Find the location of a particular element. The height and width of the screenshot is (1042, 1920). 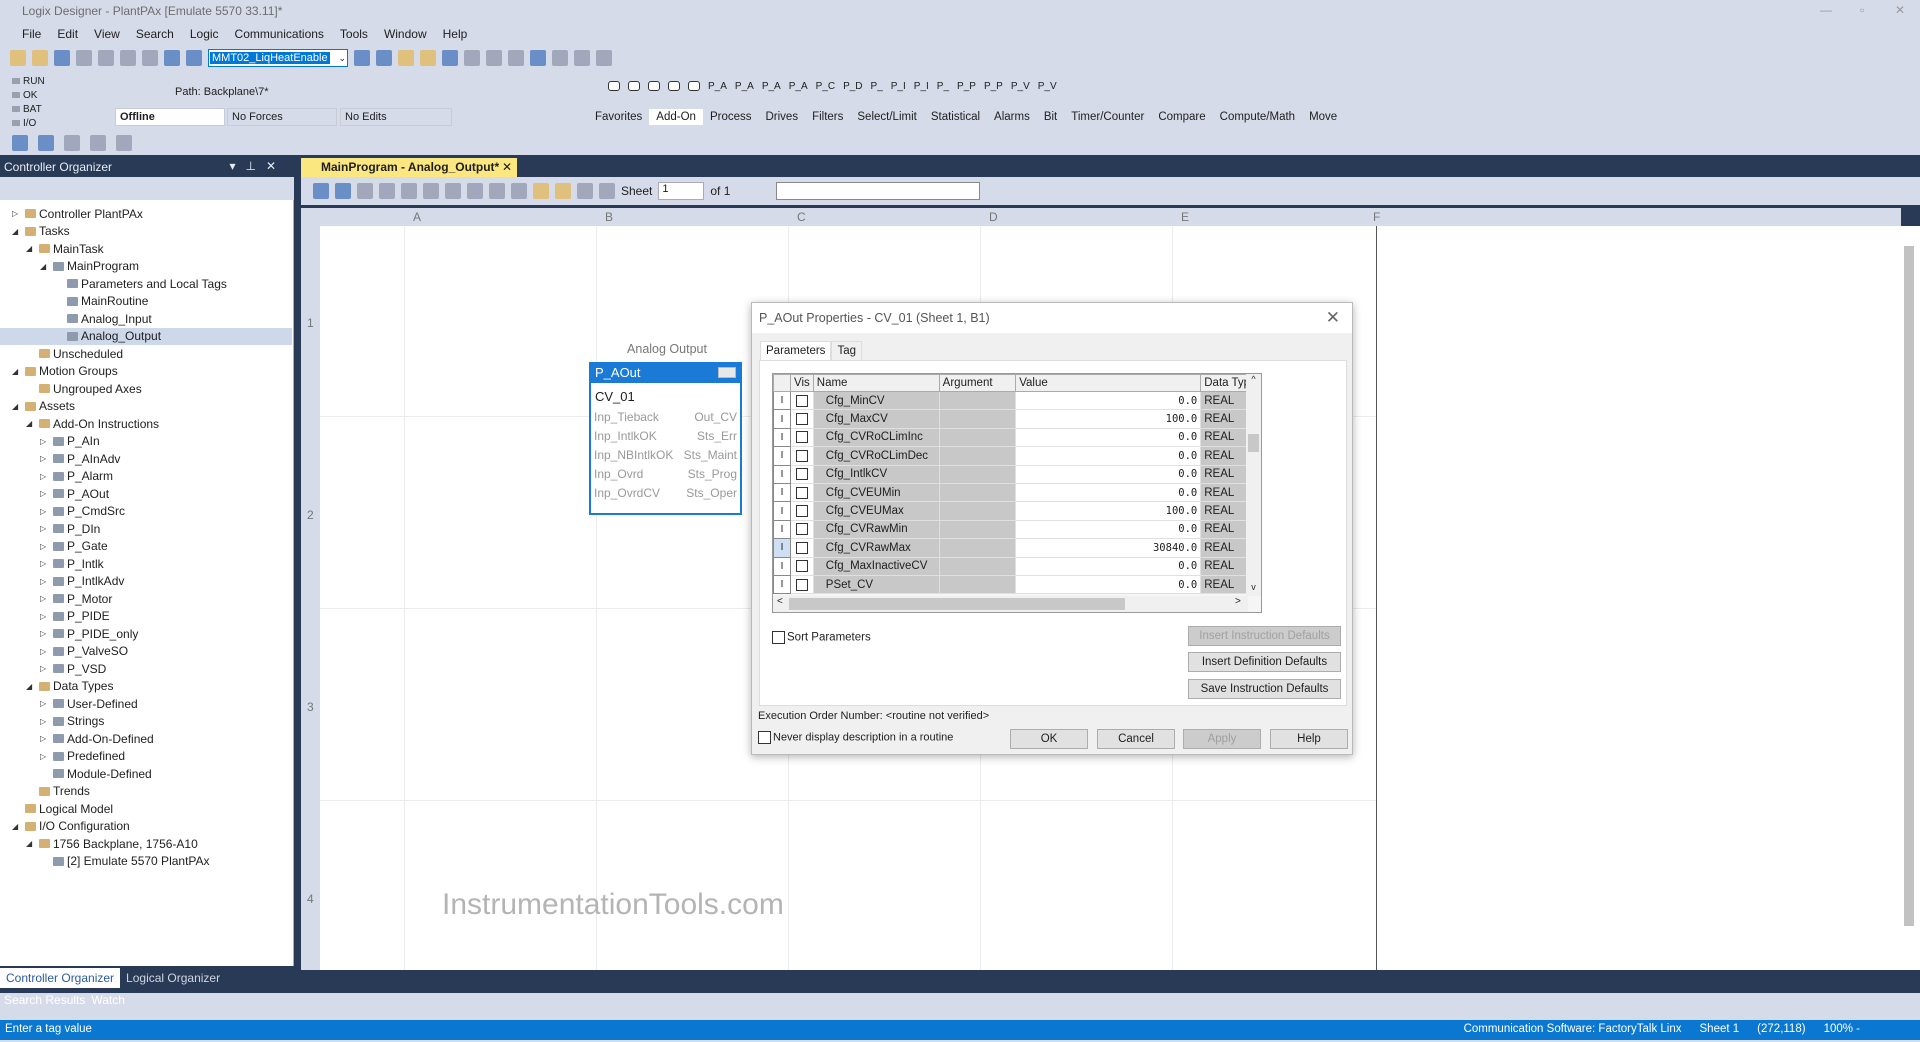

tree-item-unscheduled: Unscheduled is located at coordinates (76, 353).